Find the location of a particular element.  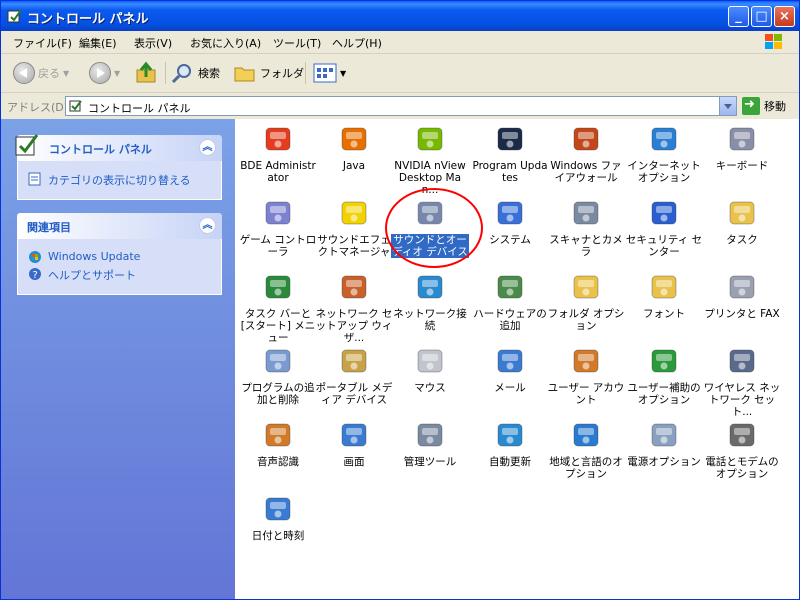

menu-view: 表示(V) is located at coordinates (153, 43).